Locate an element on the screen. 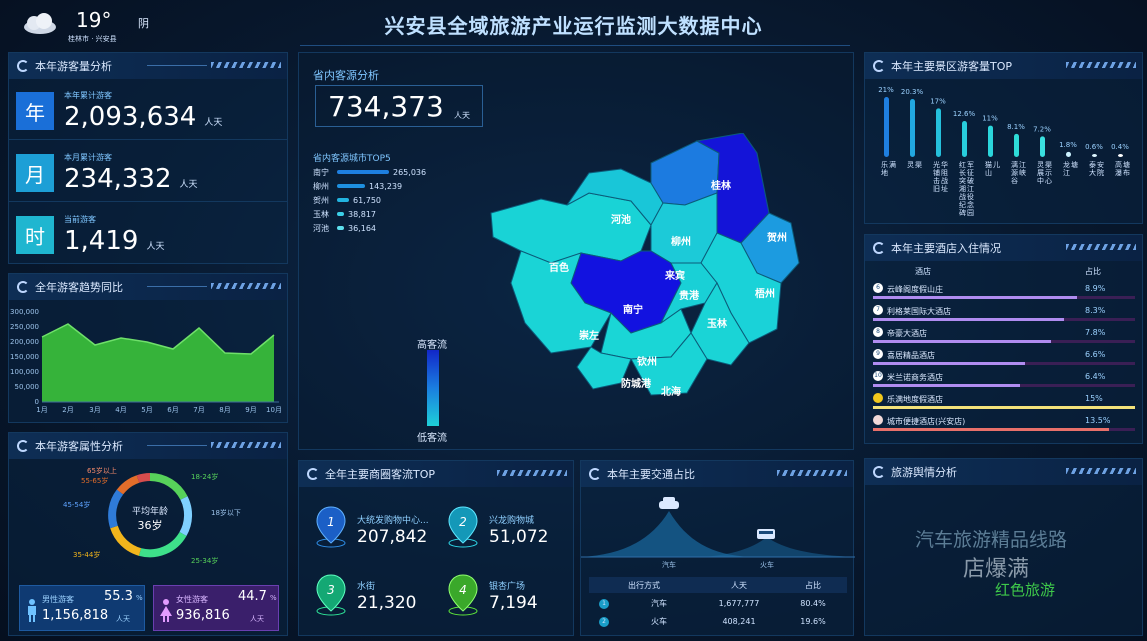  scenic-name-char: 纪 is located at coordinates (962, 204).